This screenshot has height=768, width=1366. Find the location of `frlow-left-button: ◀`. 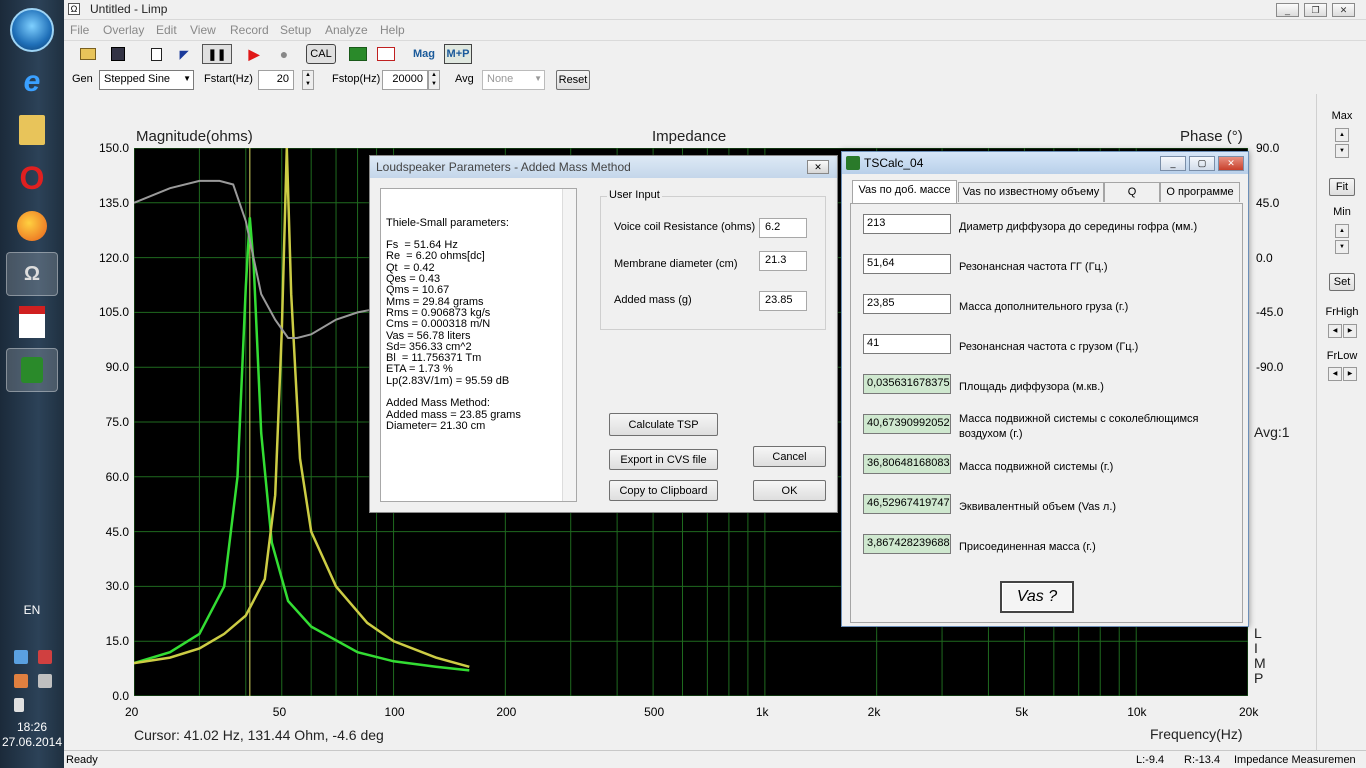

frlow-left-button: ◀ is located at coordinates (1335, 374).